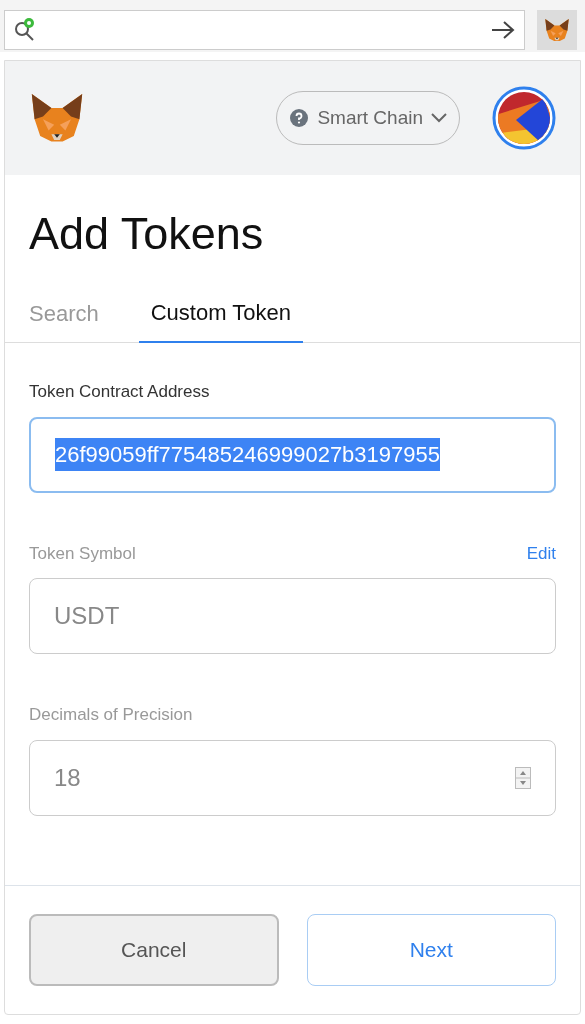 The image size is (585, 1024). What do you see at coordinates (524, 118) in the screenshot?
I see `account-avatar` at bounding box center [524, 118].